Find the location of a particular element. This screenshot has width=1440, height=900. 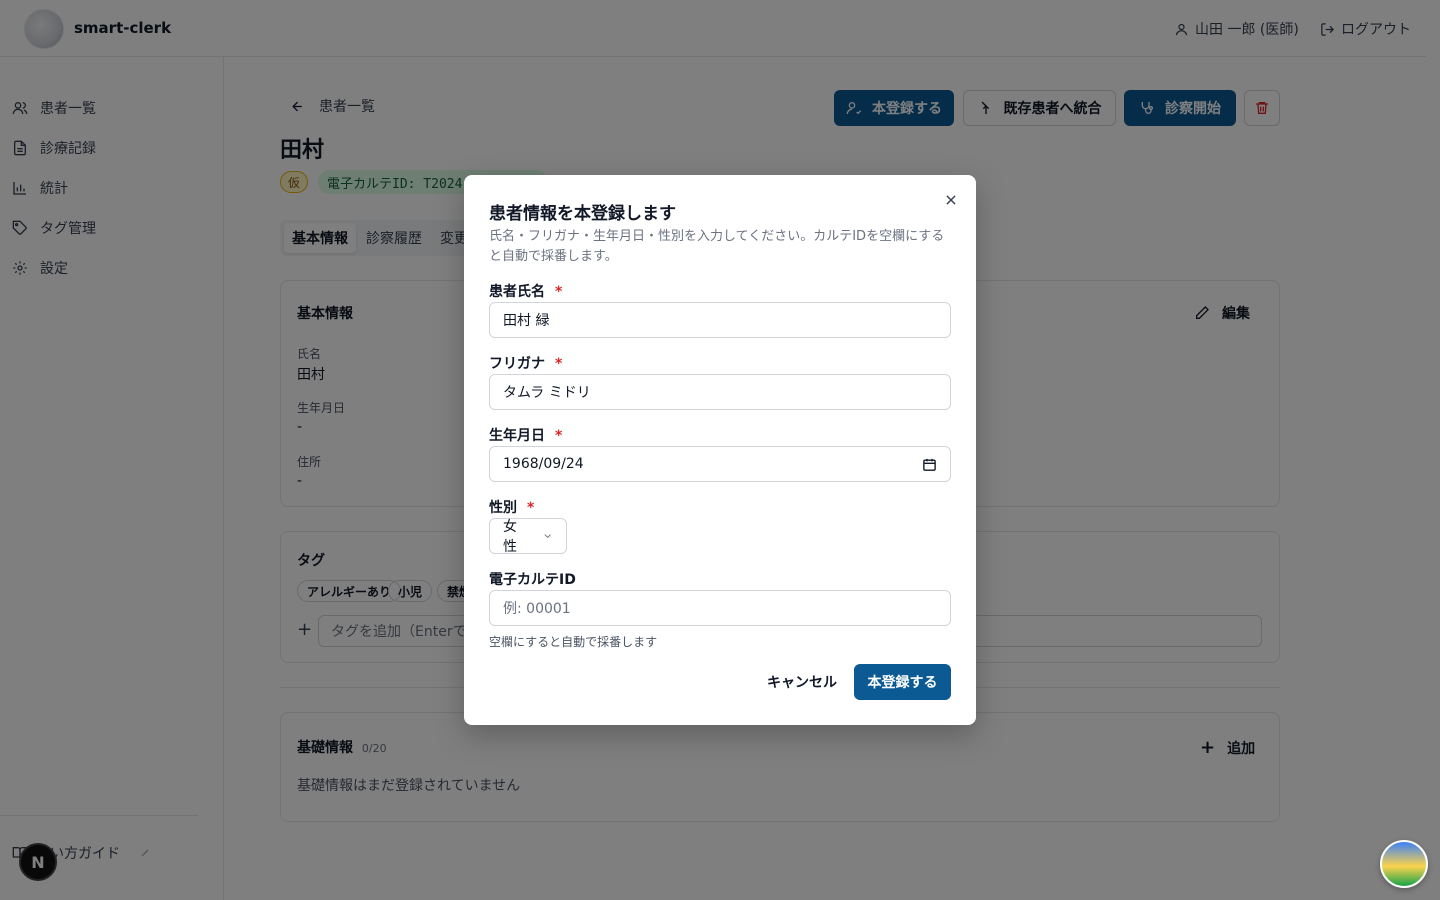

name-label: 患者氏名 * is located at coordinates (525, 291).